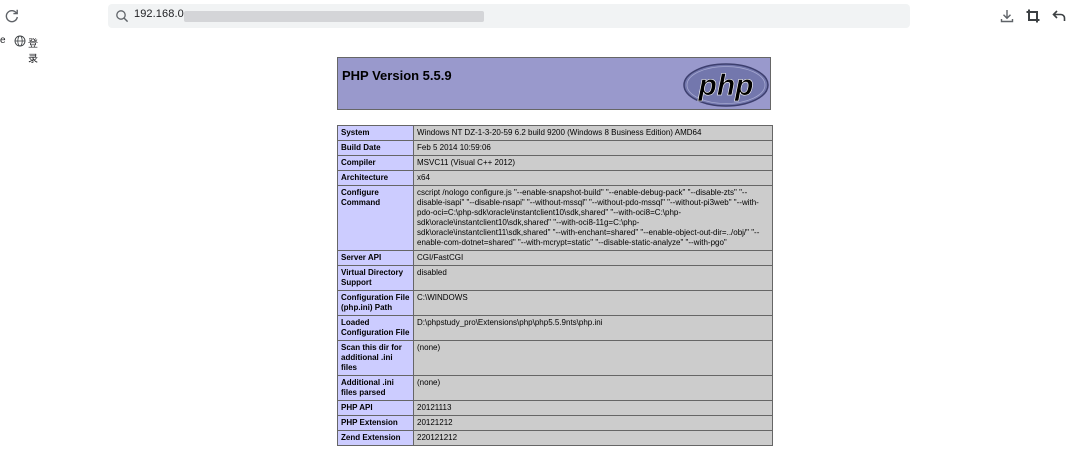 This screenshot has width=1080, height=466. Describe the element at coordinates (375, 328) in the screenshot. I see `info-key: Loaded Configuration File` at that location.